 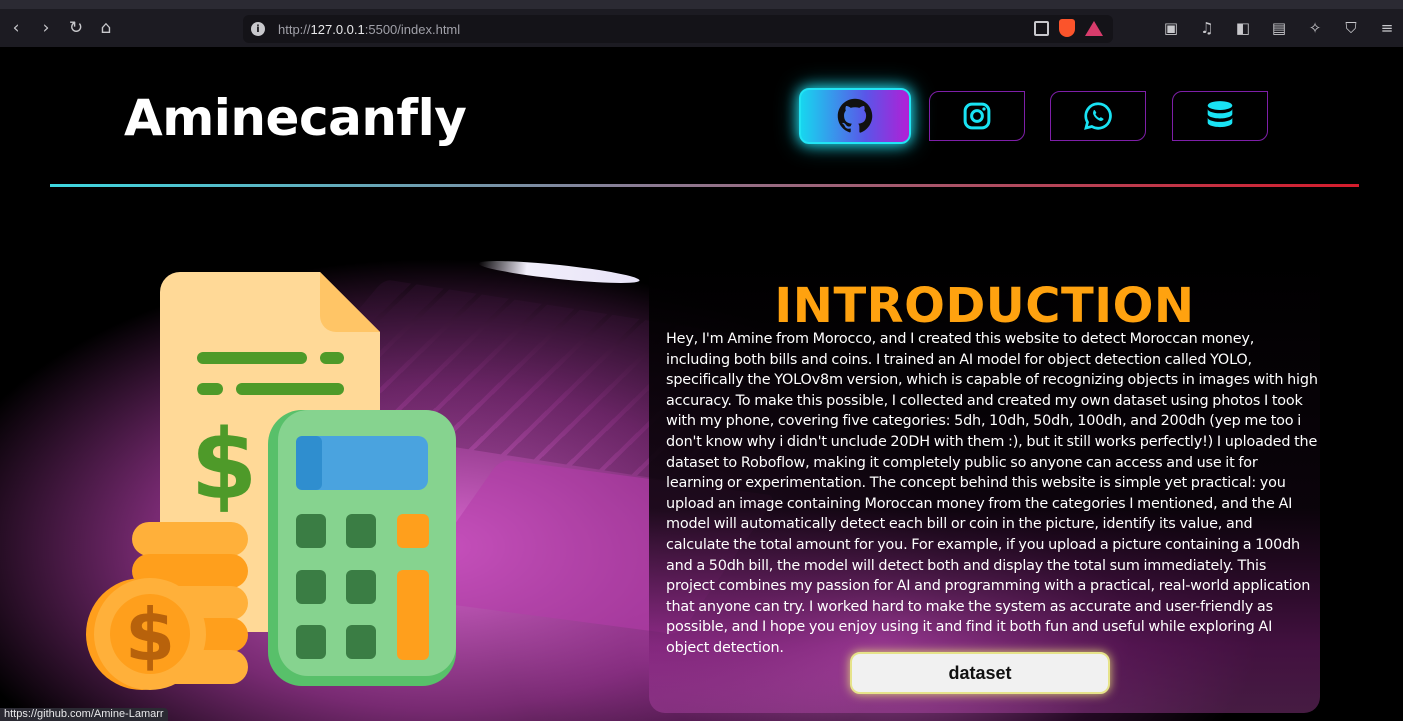 What do you see at coordinates (980, 673) in the screenshot?
I see `dataset-button: dataset` at bounding box center [980, 673].